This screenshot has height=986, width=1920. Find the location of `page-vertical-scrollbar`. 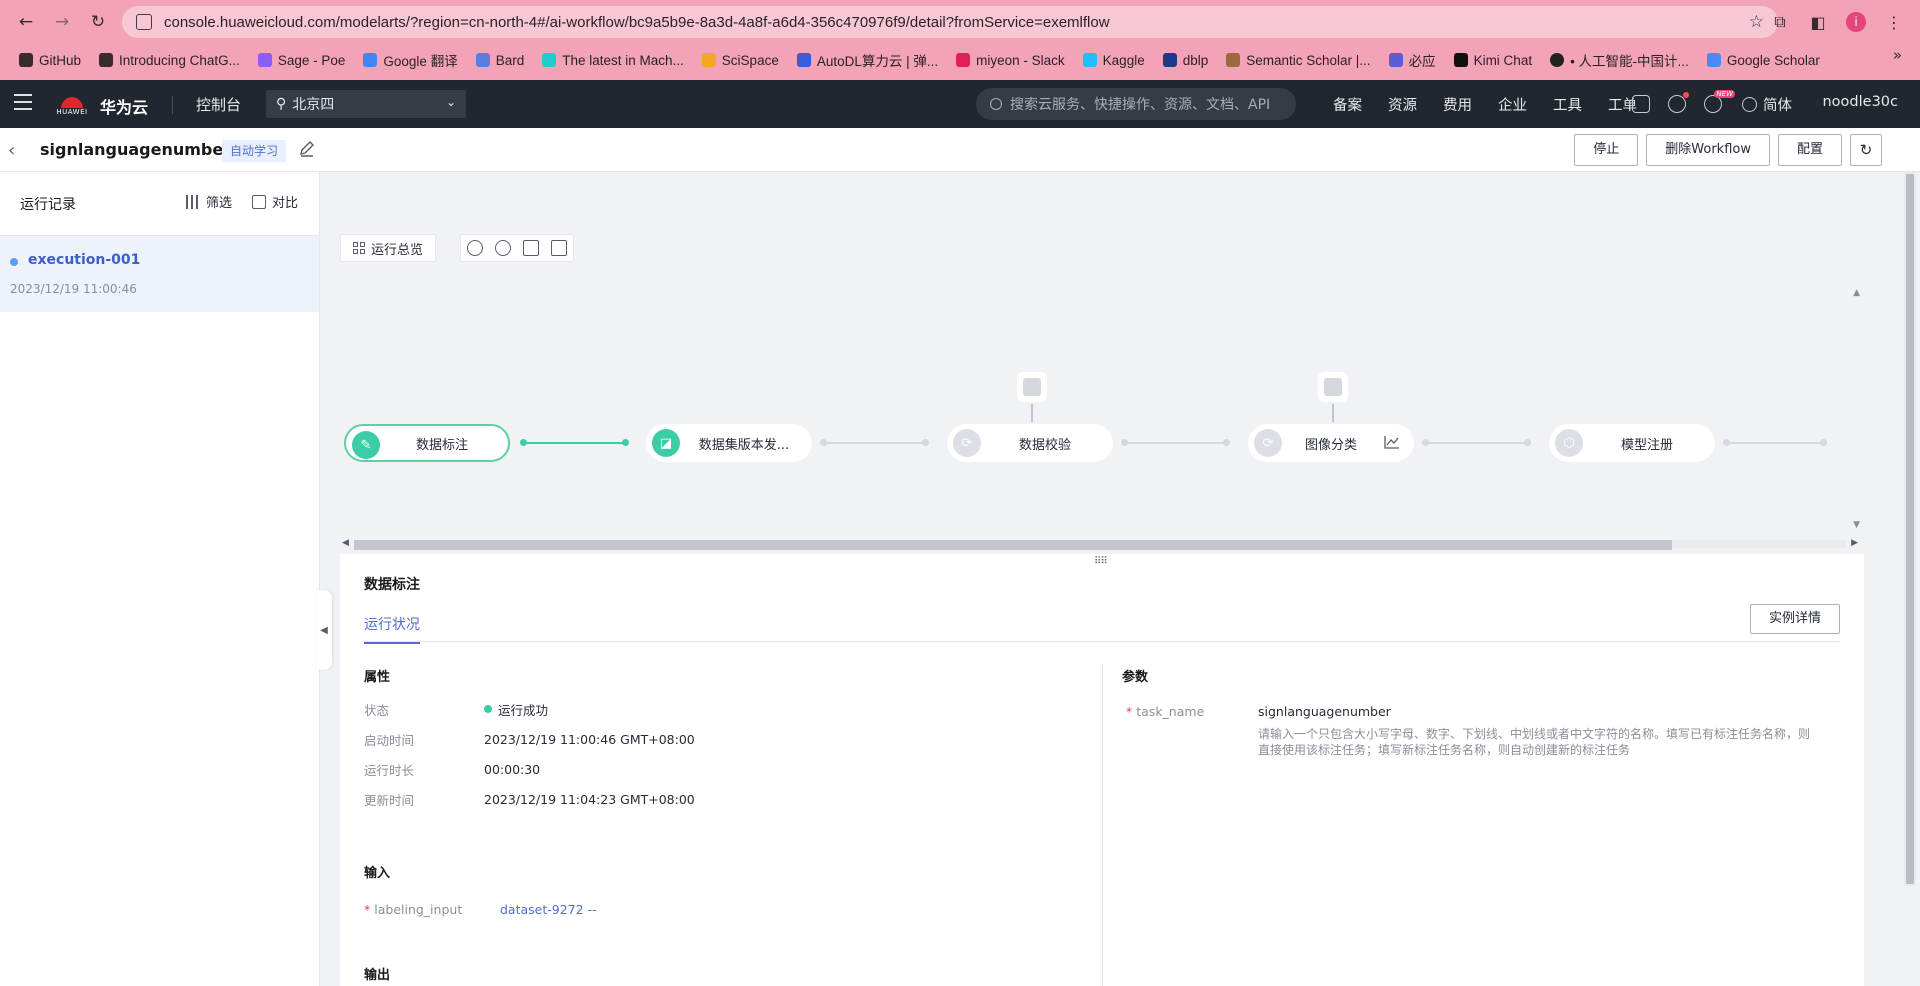

page-vertical-scrollbar is located at coordinates (1910, 529).